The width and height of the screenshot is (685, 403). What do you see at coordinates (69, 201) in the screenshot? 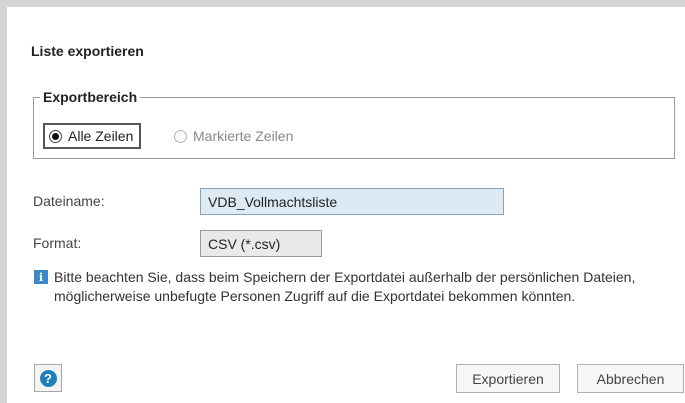
I see `filename-label: Dateiname:` at bounding box center [69, 201].